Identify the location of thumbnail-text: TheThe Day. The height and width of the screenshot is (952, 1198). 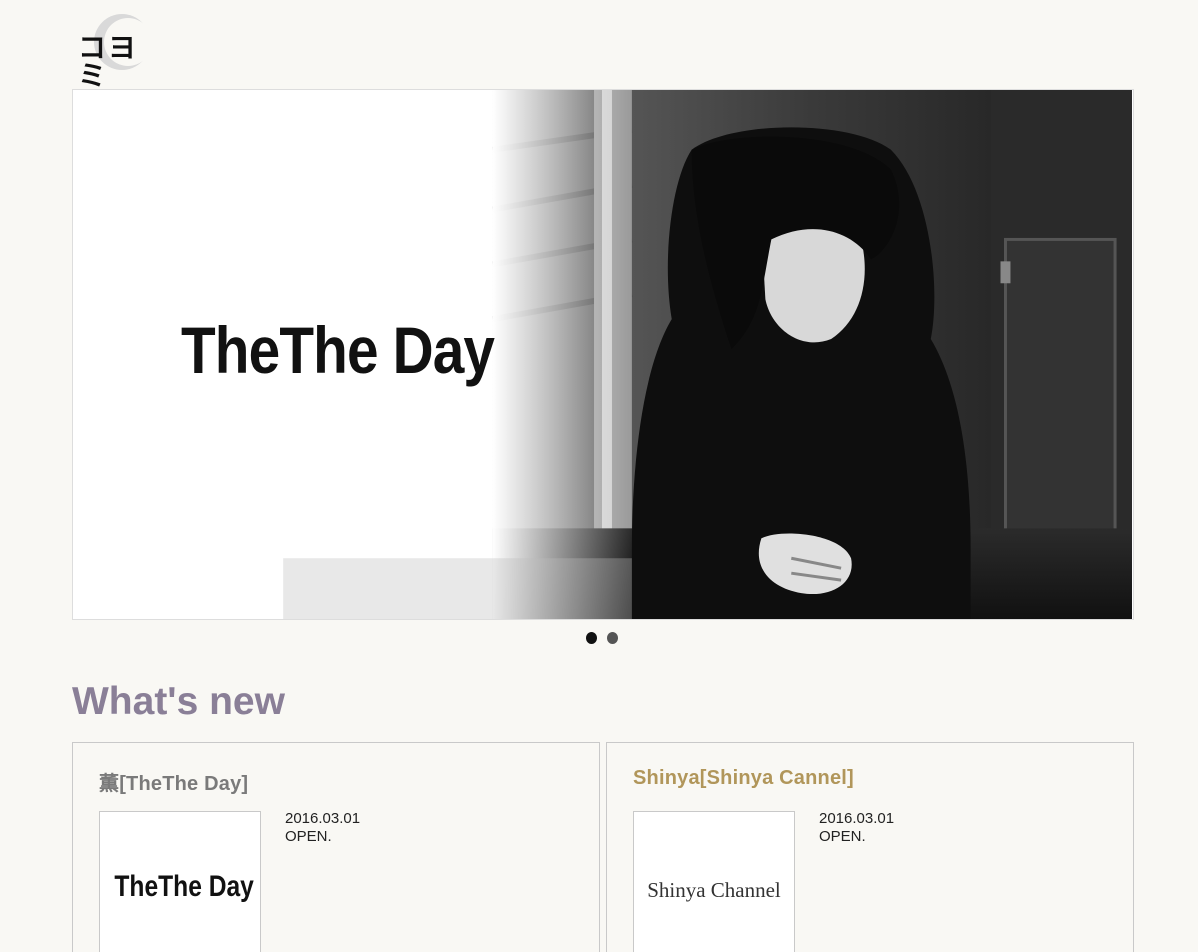
(184, 886).